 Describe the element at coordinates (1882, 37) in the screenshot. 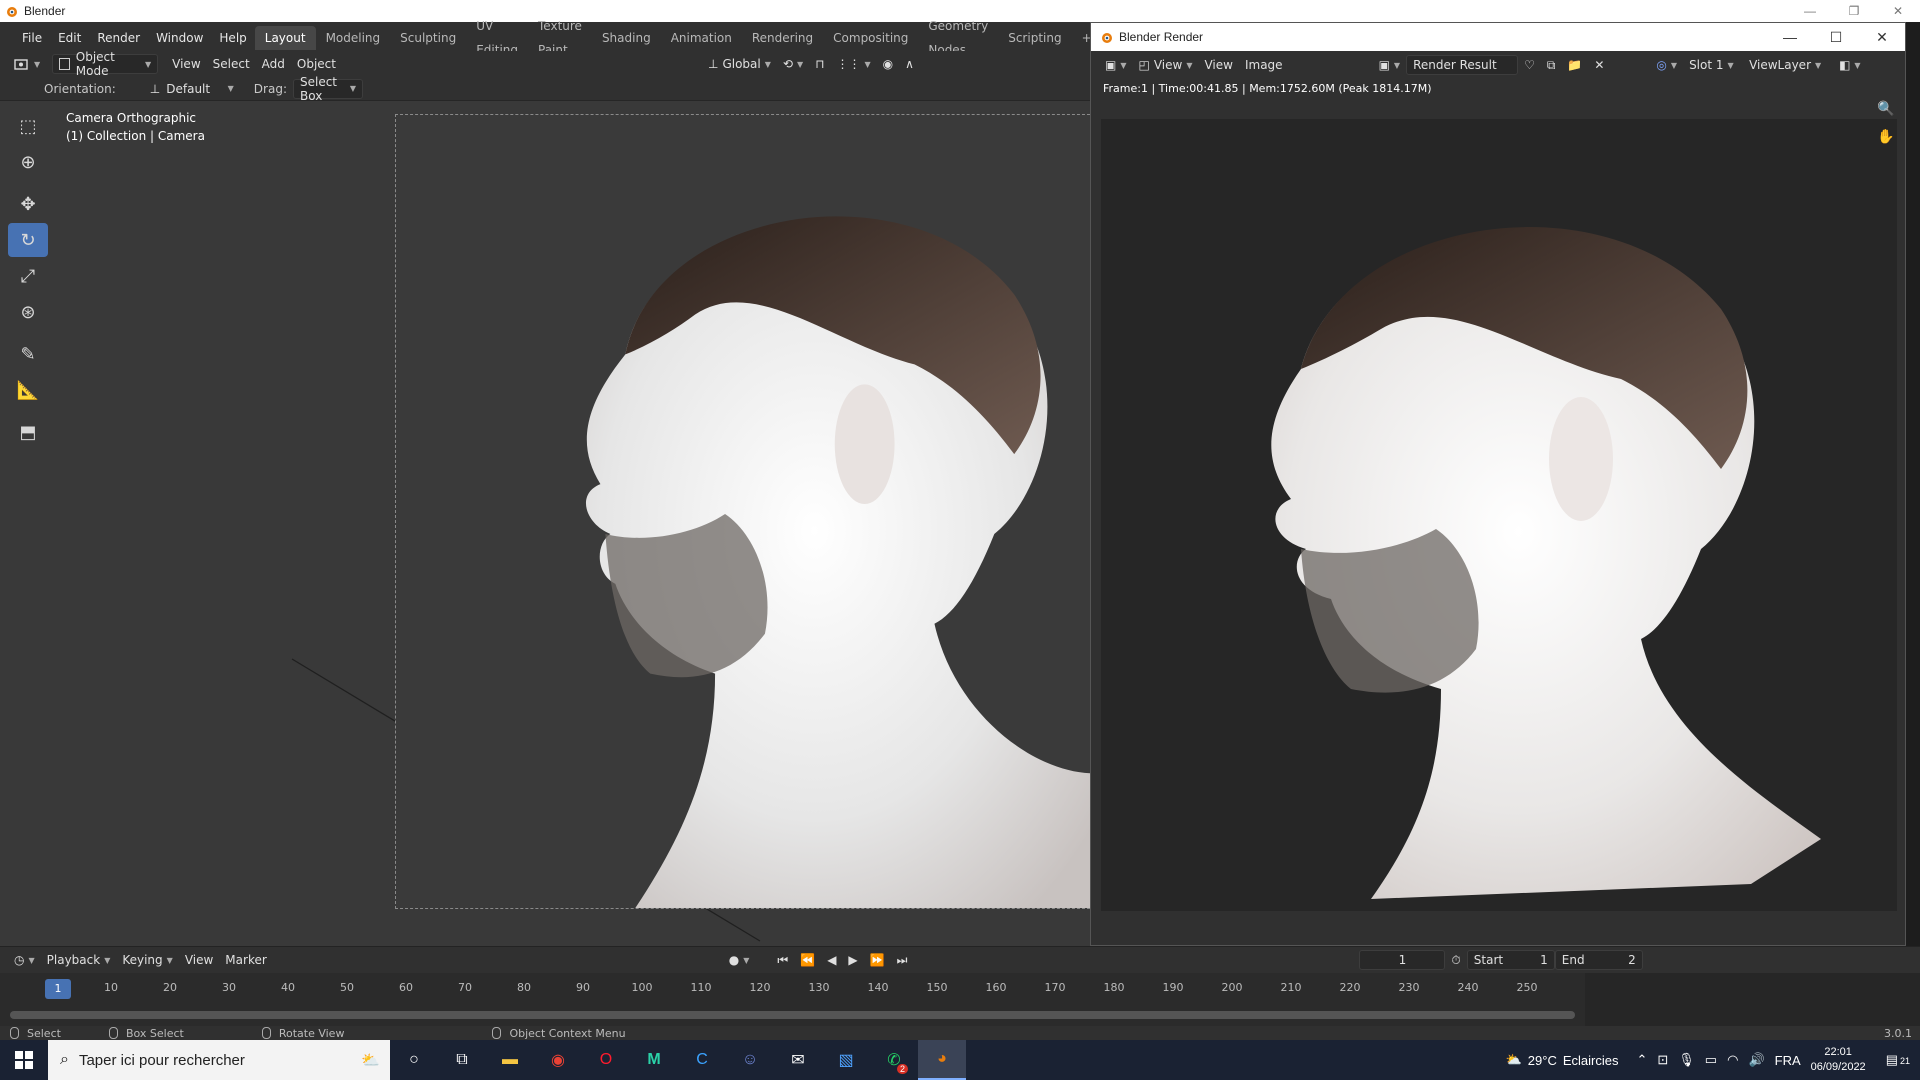

I see `render-close-icon: ✕` at that location.